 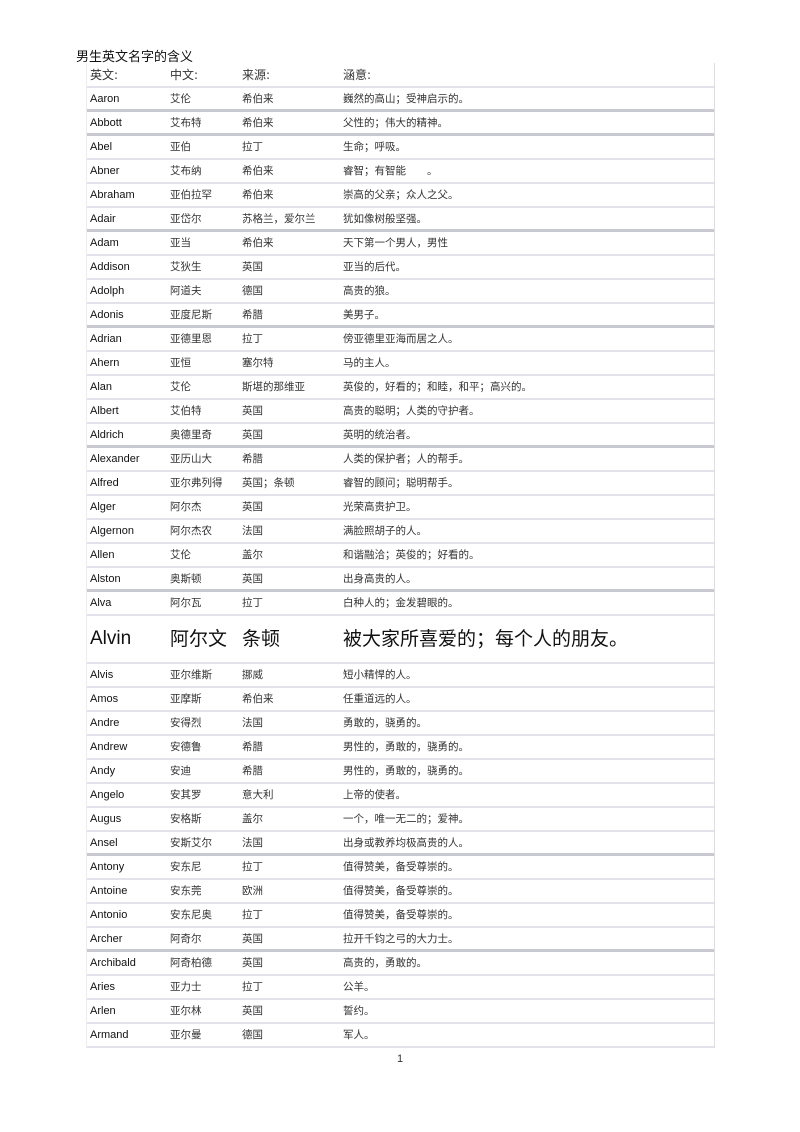 I want to click on cell-meaning: 崇高的父亲；众人之父。, so click(x=401, y=195).